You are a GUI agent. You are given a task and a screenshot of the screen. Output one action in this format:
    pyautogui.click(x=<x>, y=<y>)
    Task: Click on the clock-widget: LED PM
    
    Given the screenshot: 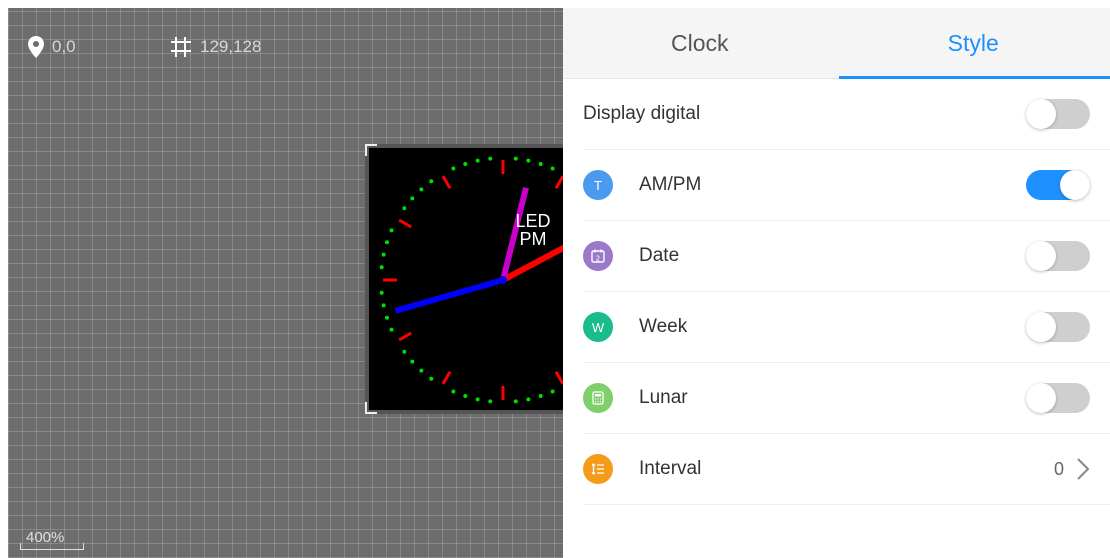 What is the action you would take?
    pyautogui.click(x=464, y=279)
    